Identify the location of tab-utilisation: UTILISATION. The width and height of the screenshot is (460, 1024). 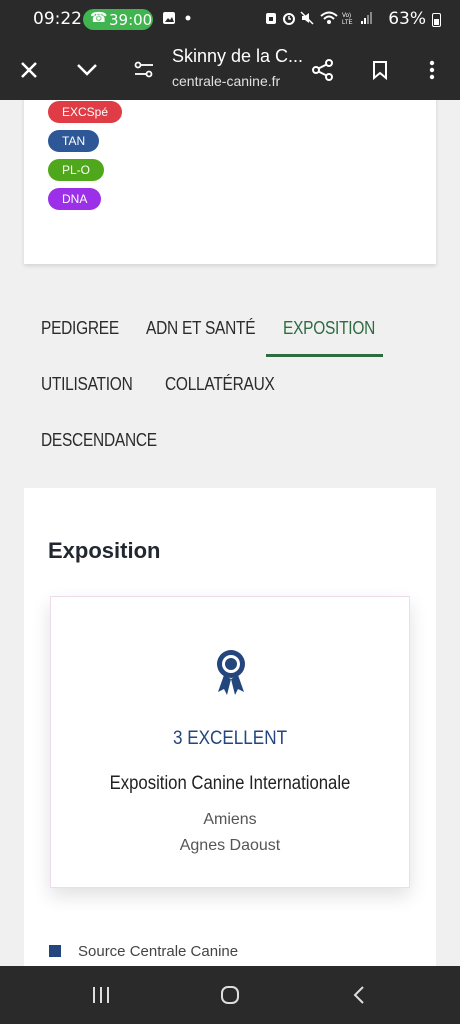
(87, 384).